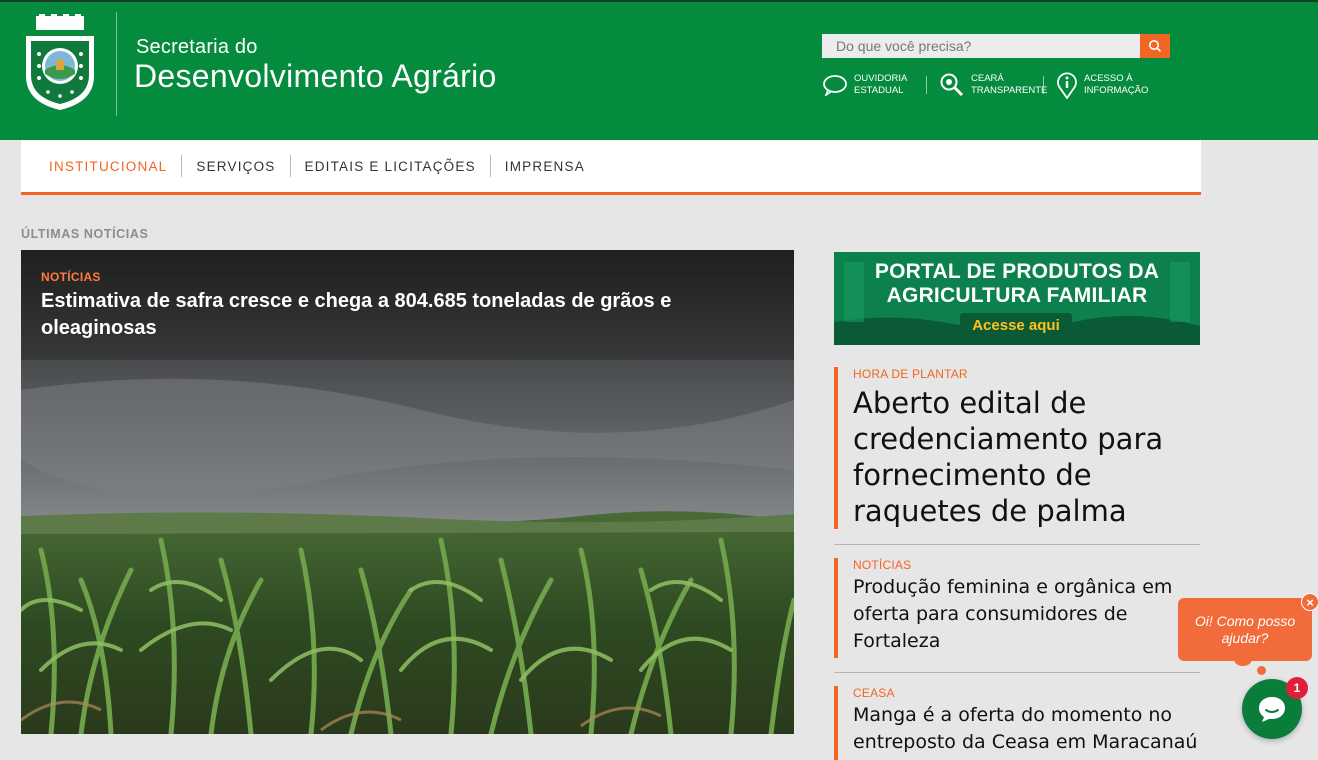 This screenshot has width=1318, height=760. Describe the element at coordinates (981, 46) in the screenshot. I see `search-input` at that location.